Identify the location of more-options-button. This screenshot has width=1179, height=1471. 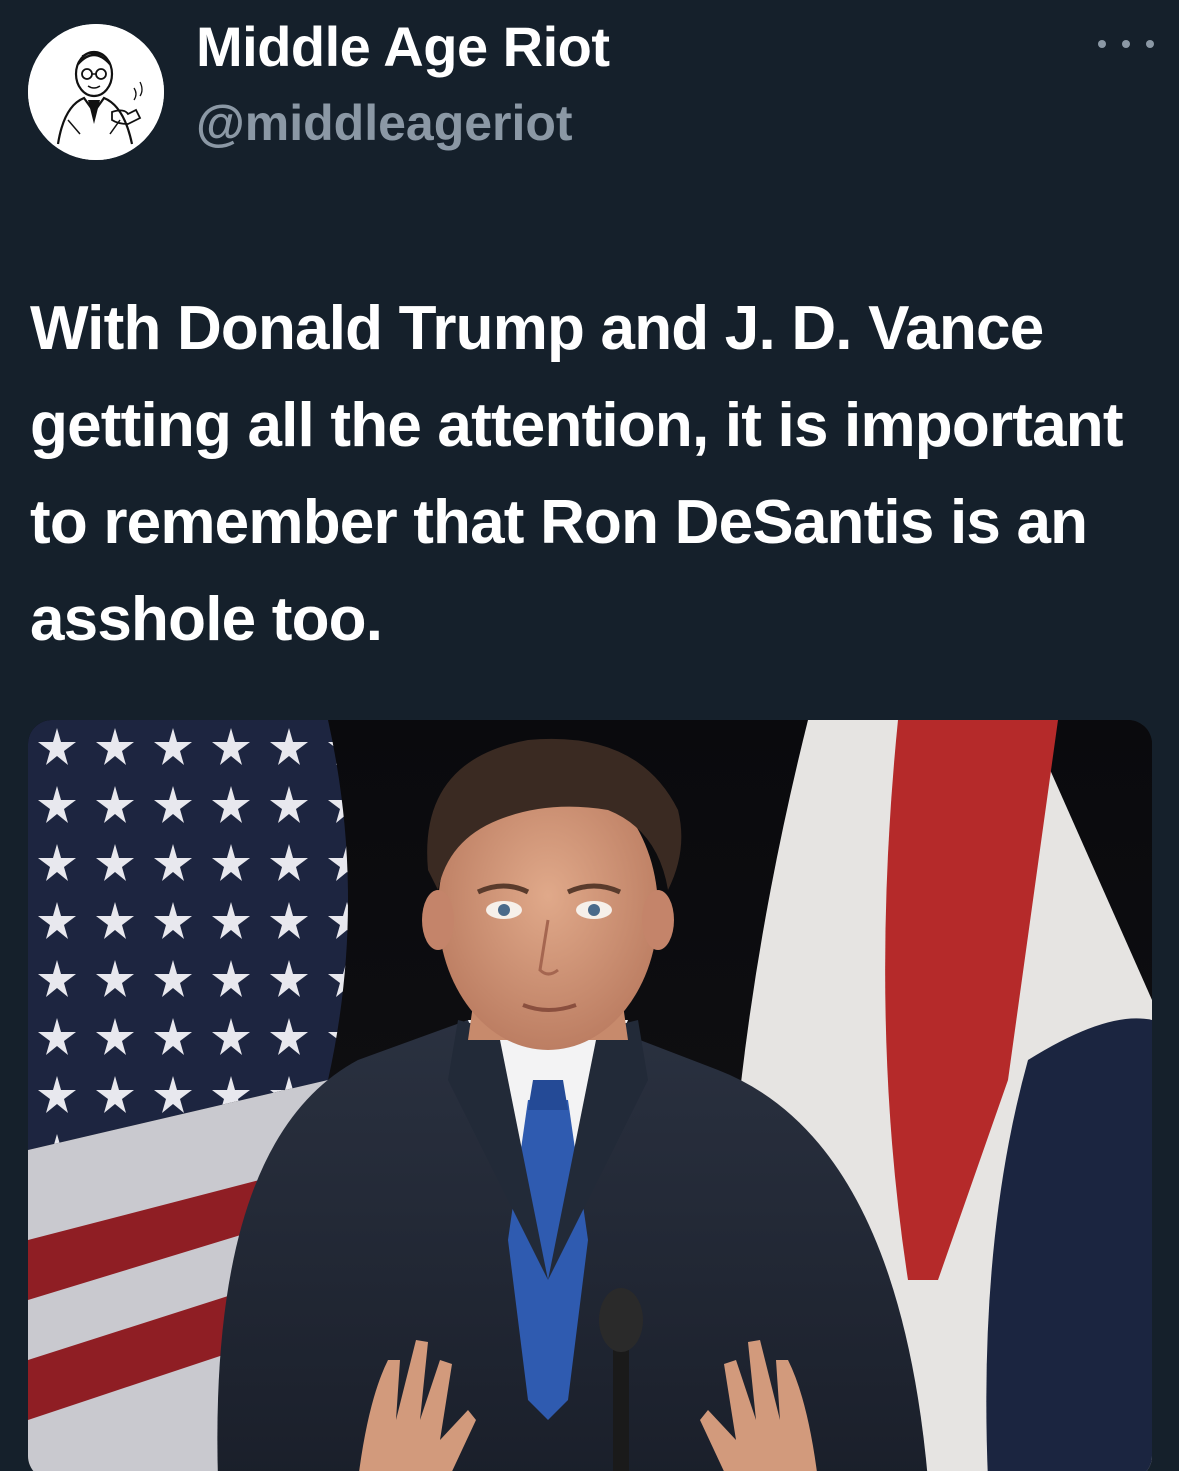
(1126, 44).